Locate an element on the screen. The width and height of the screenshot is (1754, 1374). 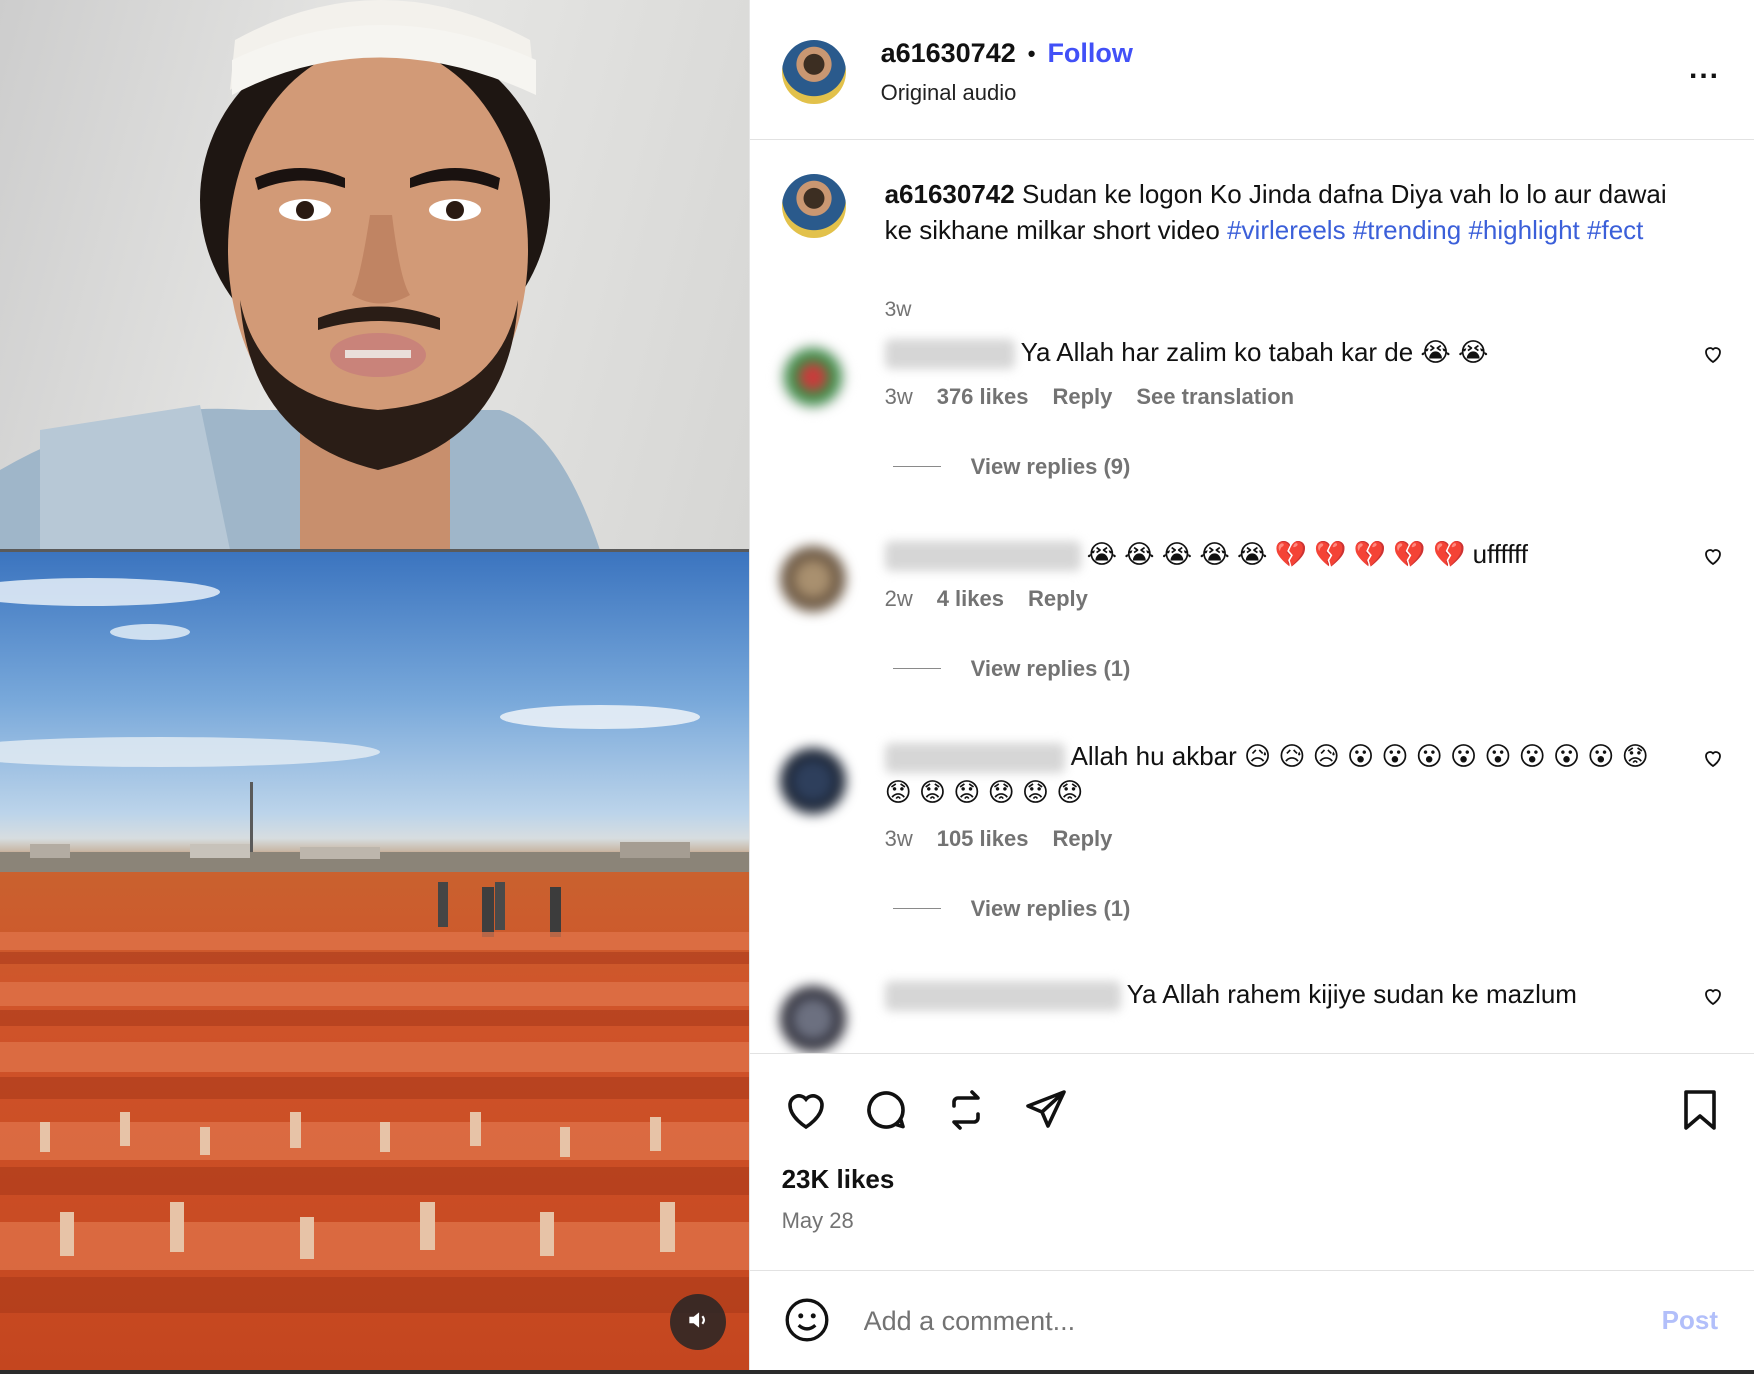
comment-input is located at coordinates (1213, 1321).